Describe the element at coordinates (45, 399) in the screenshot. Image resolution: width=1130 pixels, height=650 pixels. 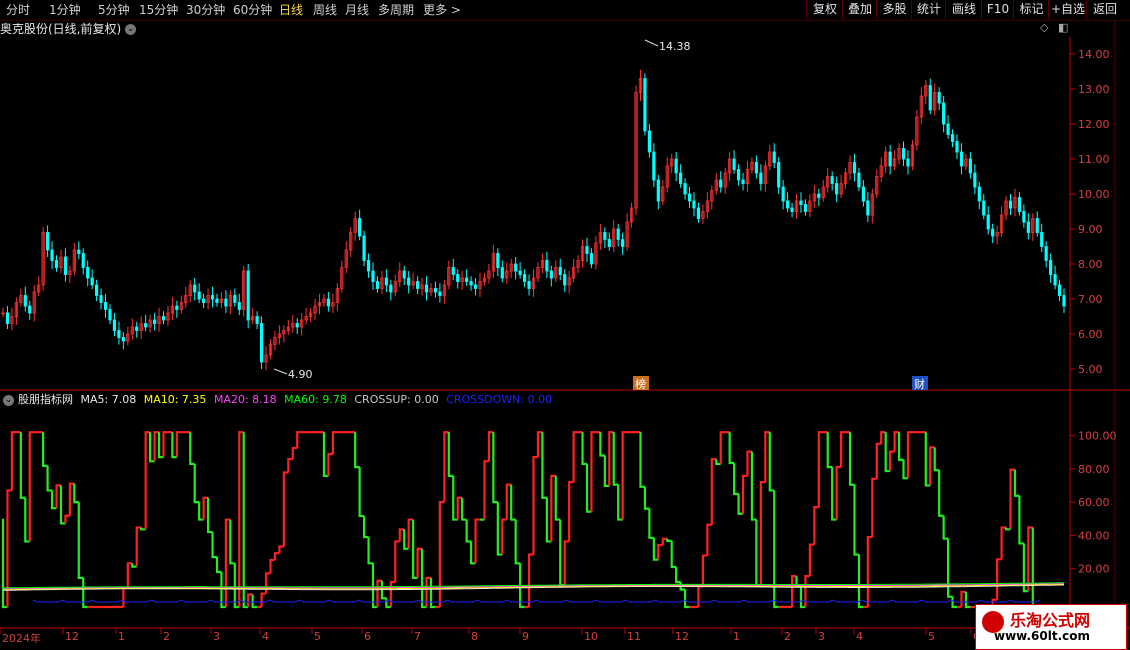
I see `indicator-name: 股朋指标网` at that location.